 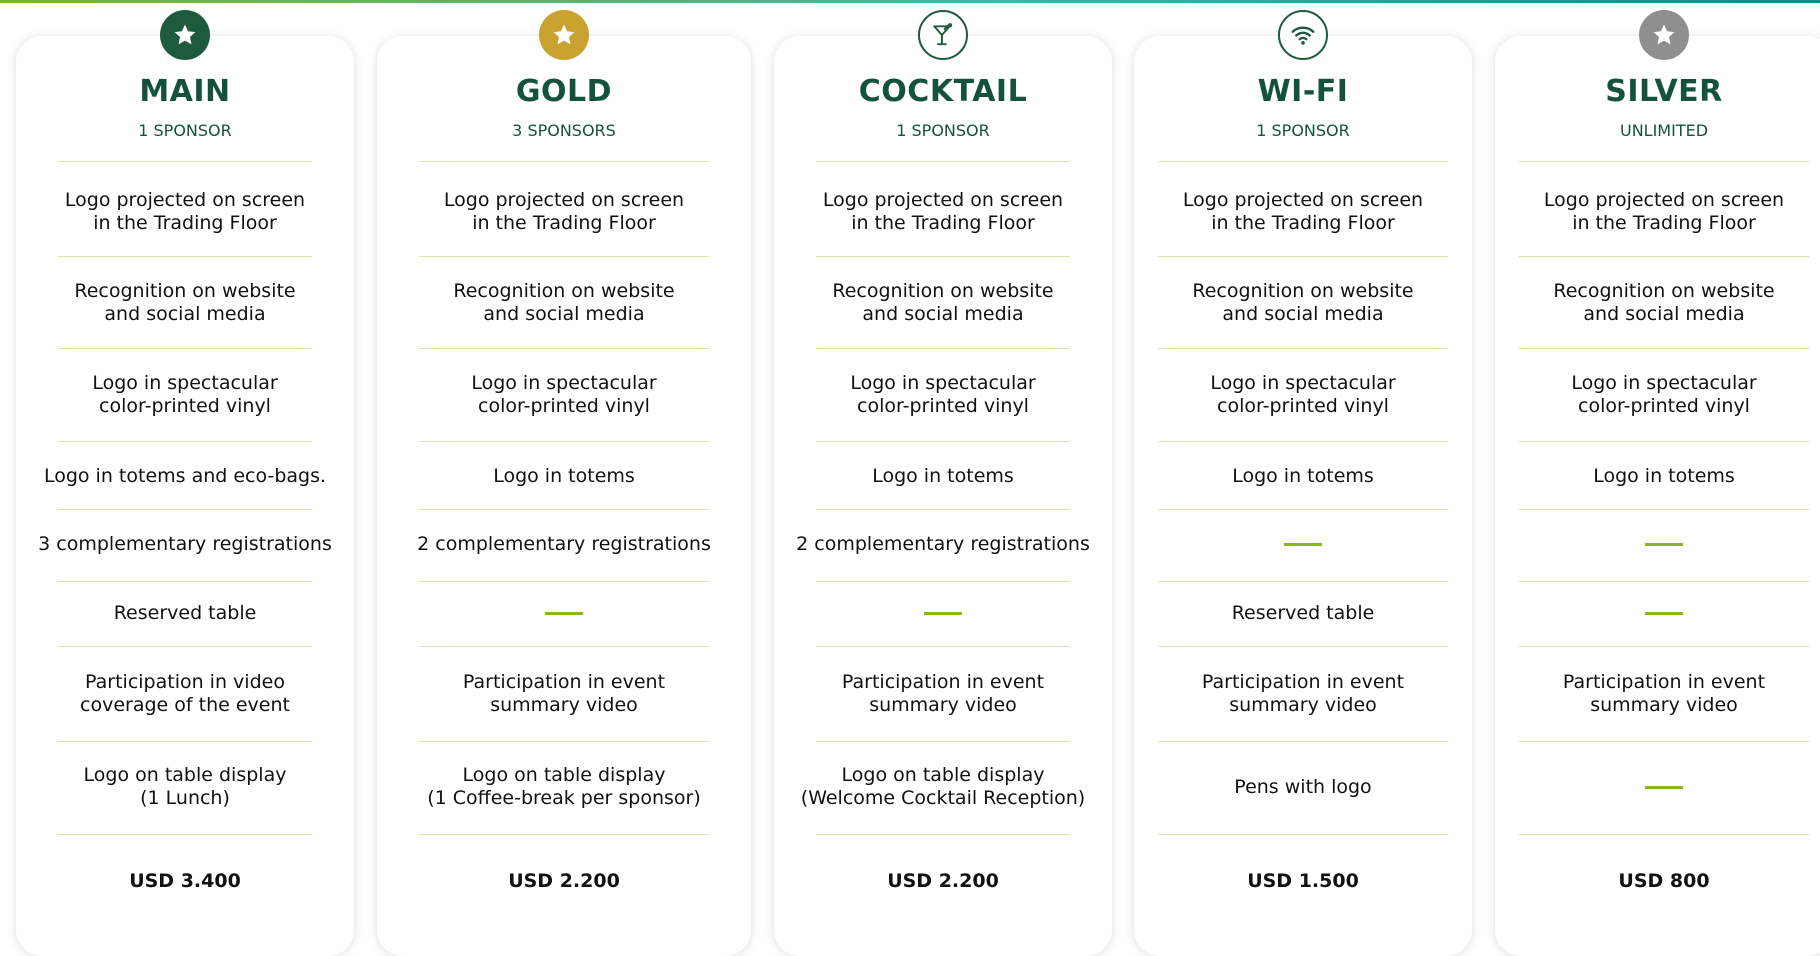 I want to click on feature-cell: Reserved table, so click(x=185, y=613).